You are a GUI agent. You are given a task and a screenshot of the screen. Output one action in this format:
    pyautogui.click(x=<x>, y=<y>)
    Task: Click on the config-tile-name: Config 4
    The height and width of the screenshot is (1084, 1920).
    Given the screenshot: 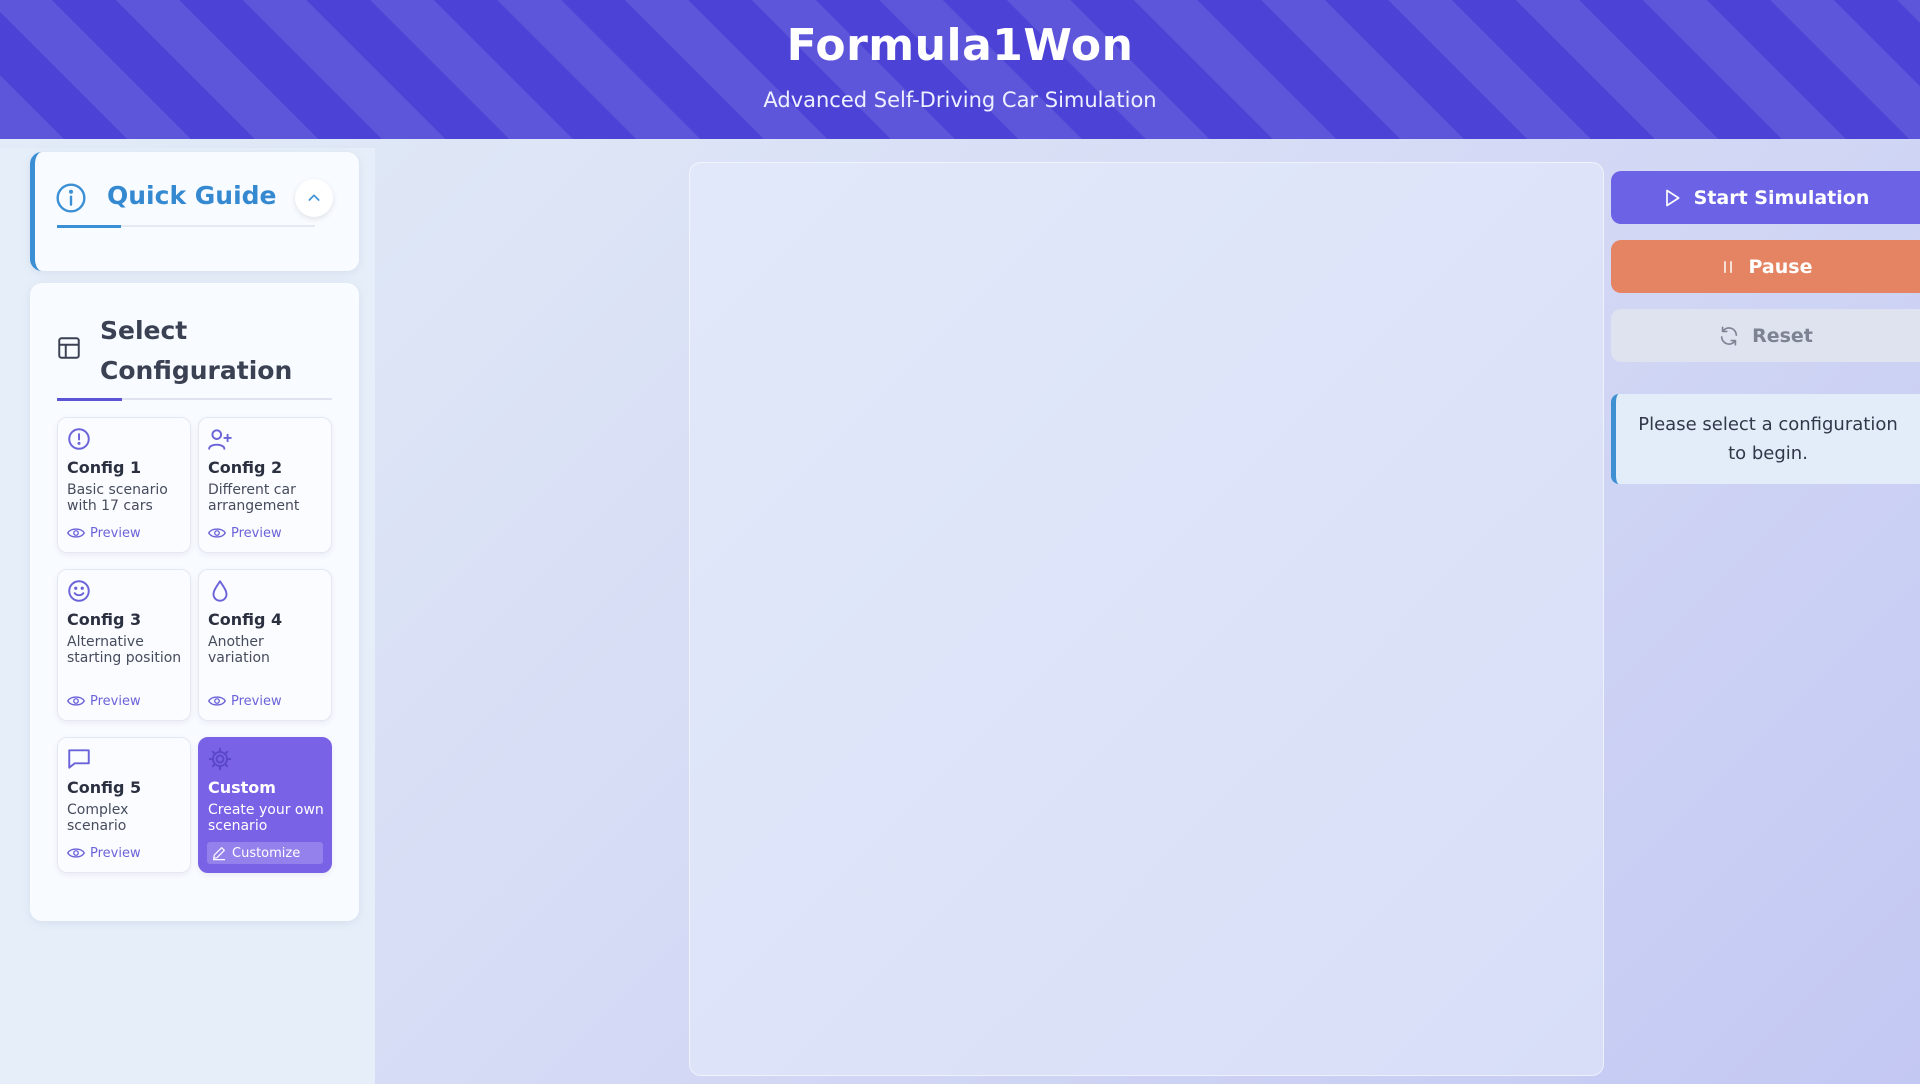 What is the action you would take?
    pyautogui.click(x=245, y=619)
    